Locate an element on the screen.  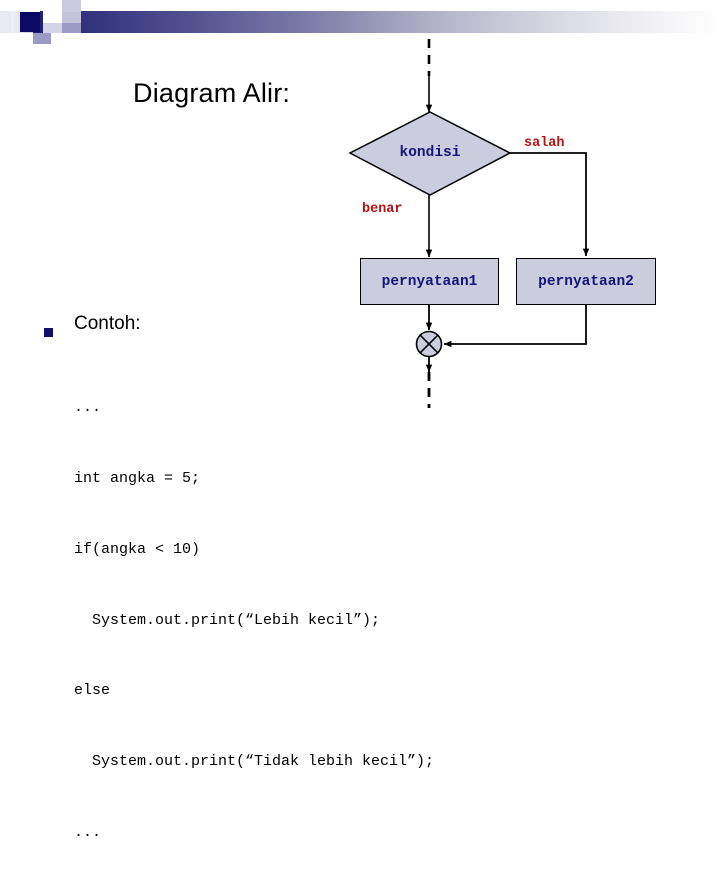
edge-label-benar: benar is located at coordinates (382, 209).